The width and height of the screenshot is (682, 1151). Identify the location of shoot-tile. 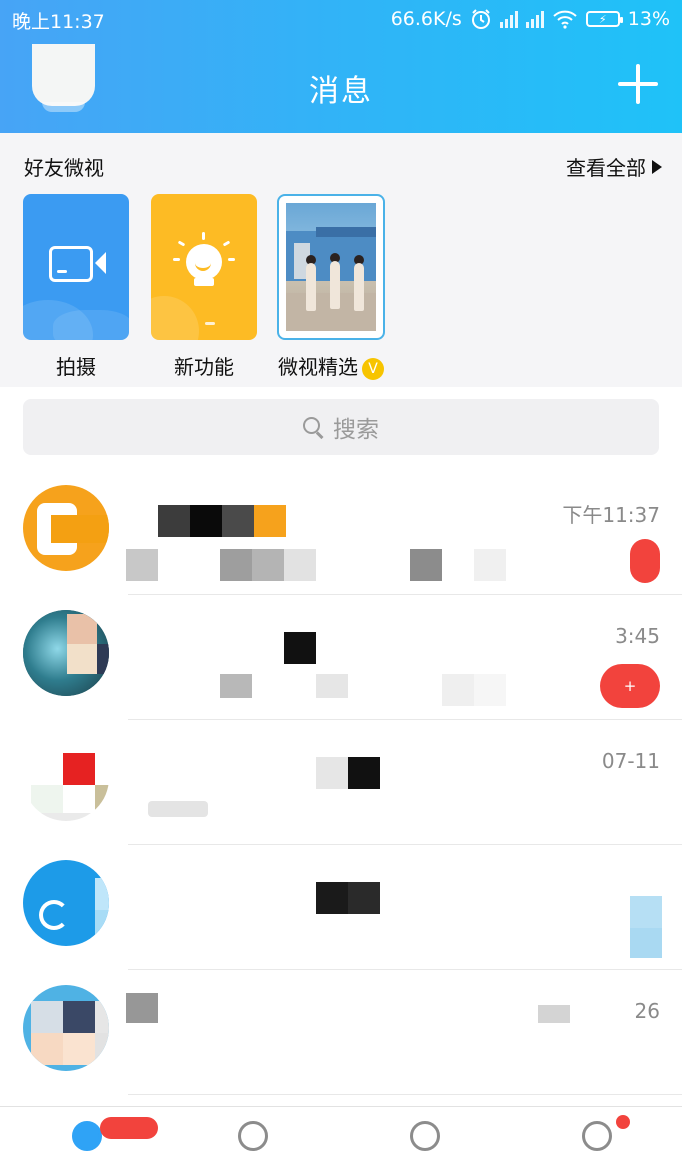
(76, 267).